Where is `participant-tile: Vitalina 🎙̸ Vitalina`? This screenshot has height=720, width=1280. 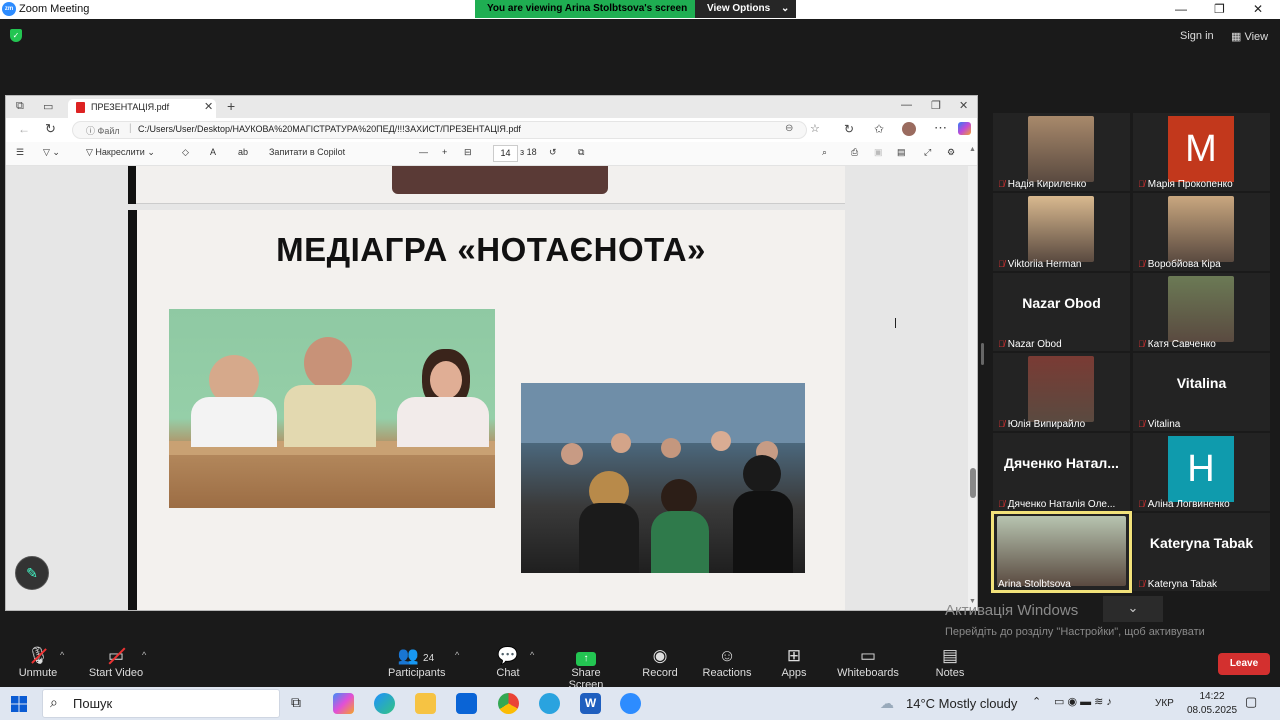 participant-tile: Vitalina 🎙̸ Vitalina is located at coordinates (1201, 392).